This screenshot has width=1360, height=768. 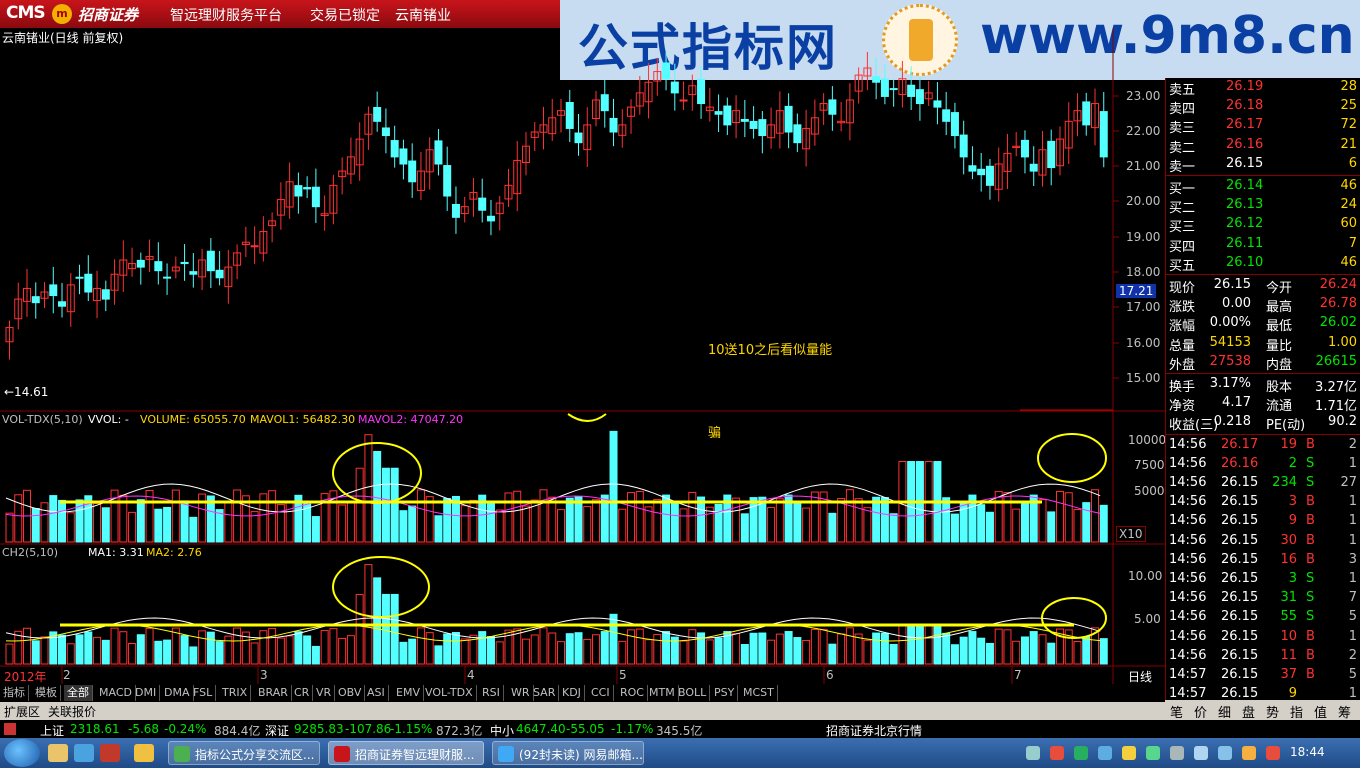 What do you see at coordinates (1263, 579) in the screenshot?
I see `tick-row: 14:56 26.15 3 S 1` at bounding box center [1263, 579].